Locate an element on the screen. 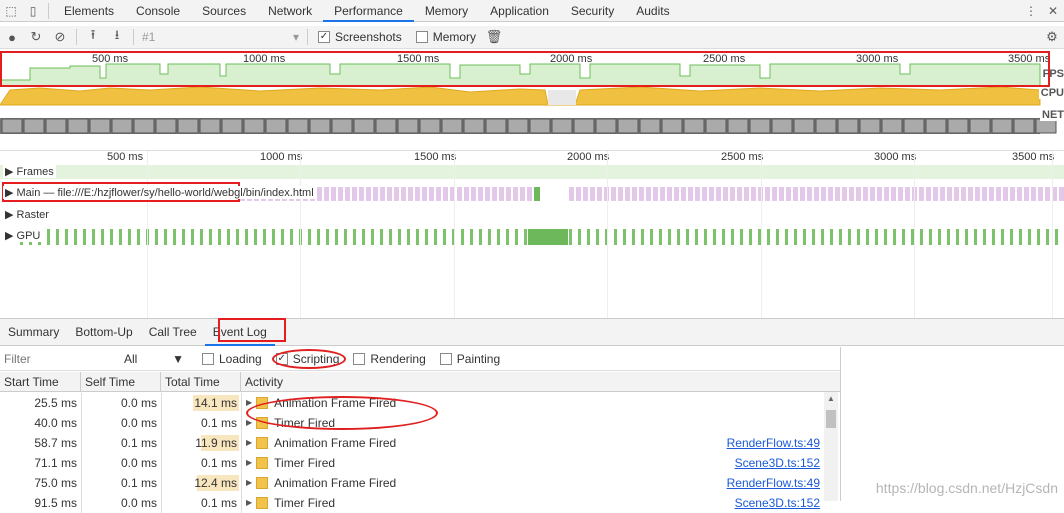  gear-icon: ⚙ is located at coordinates (1052, 37).